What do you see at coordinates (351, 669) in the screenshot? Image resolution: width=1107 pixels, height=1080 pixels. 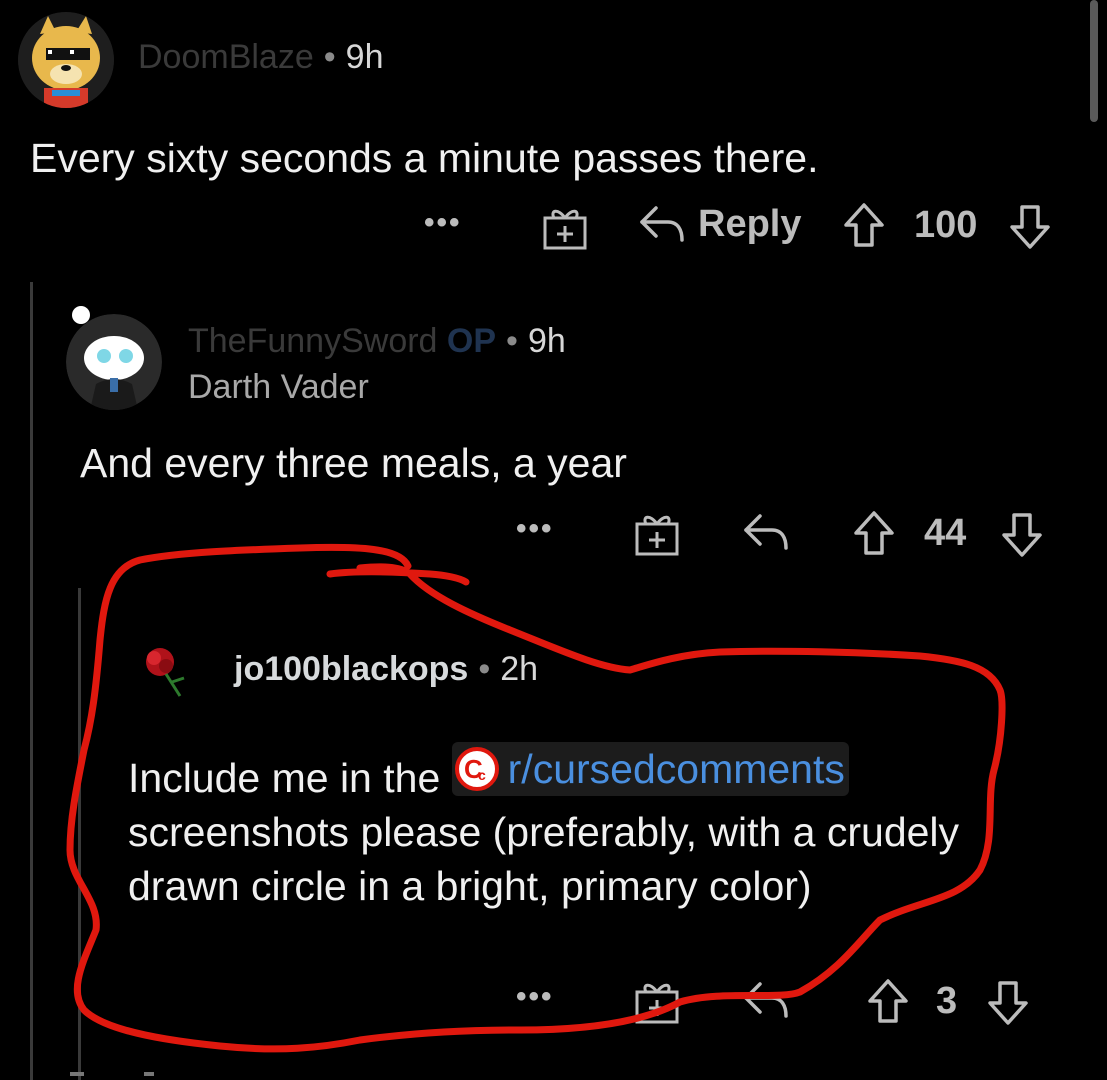 I see `username: jo100blackops` at bounding box center [351, 669].